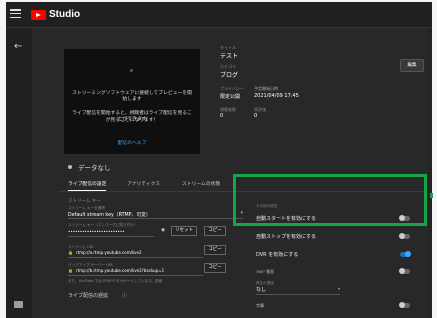 The height and width of the screenshot is (318, 437). I want to click on lock-icon: 🔒, so click(70, 252).